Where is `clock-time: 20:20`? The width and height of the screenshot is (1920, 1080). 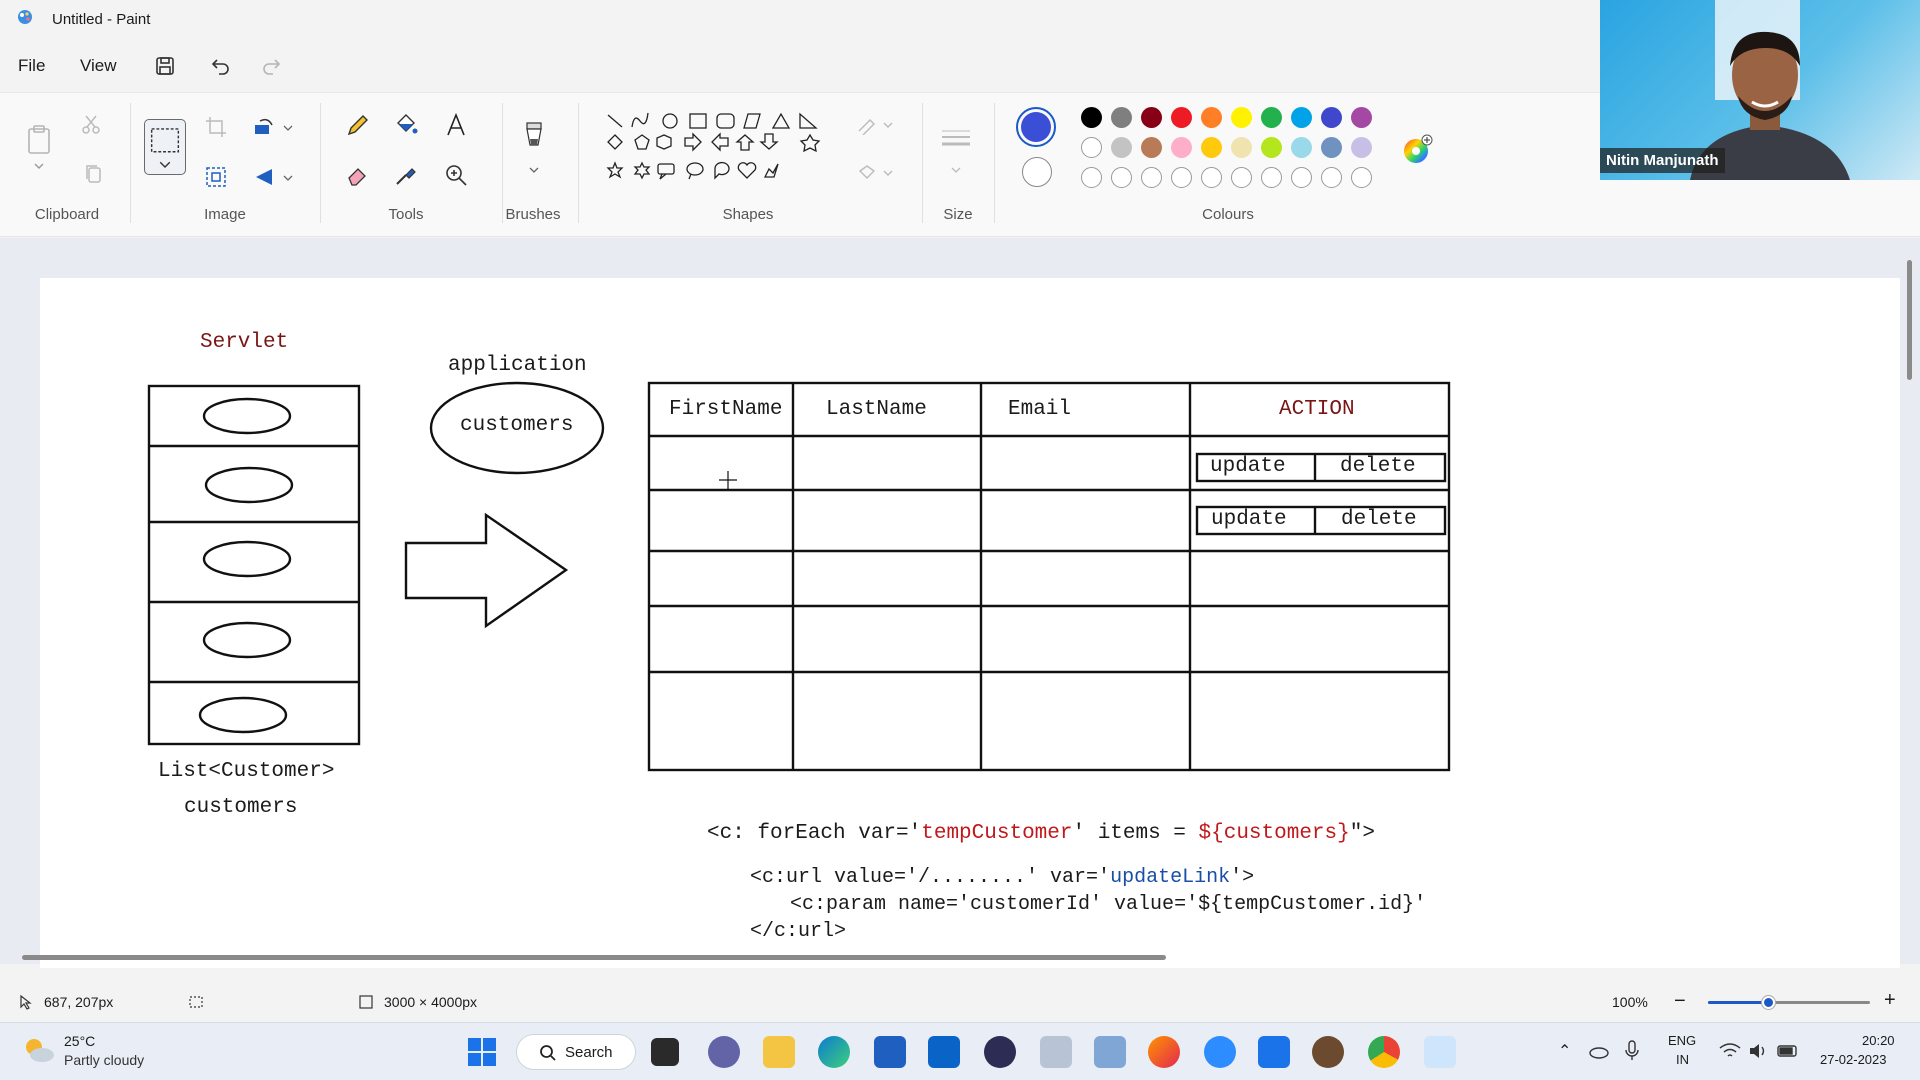 clock-time: 20:20 is located at coordinates (1878, 1040).